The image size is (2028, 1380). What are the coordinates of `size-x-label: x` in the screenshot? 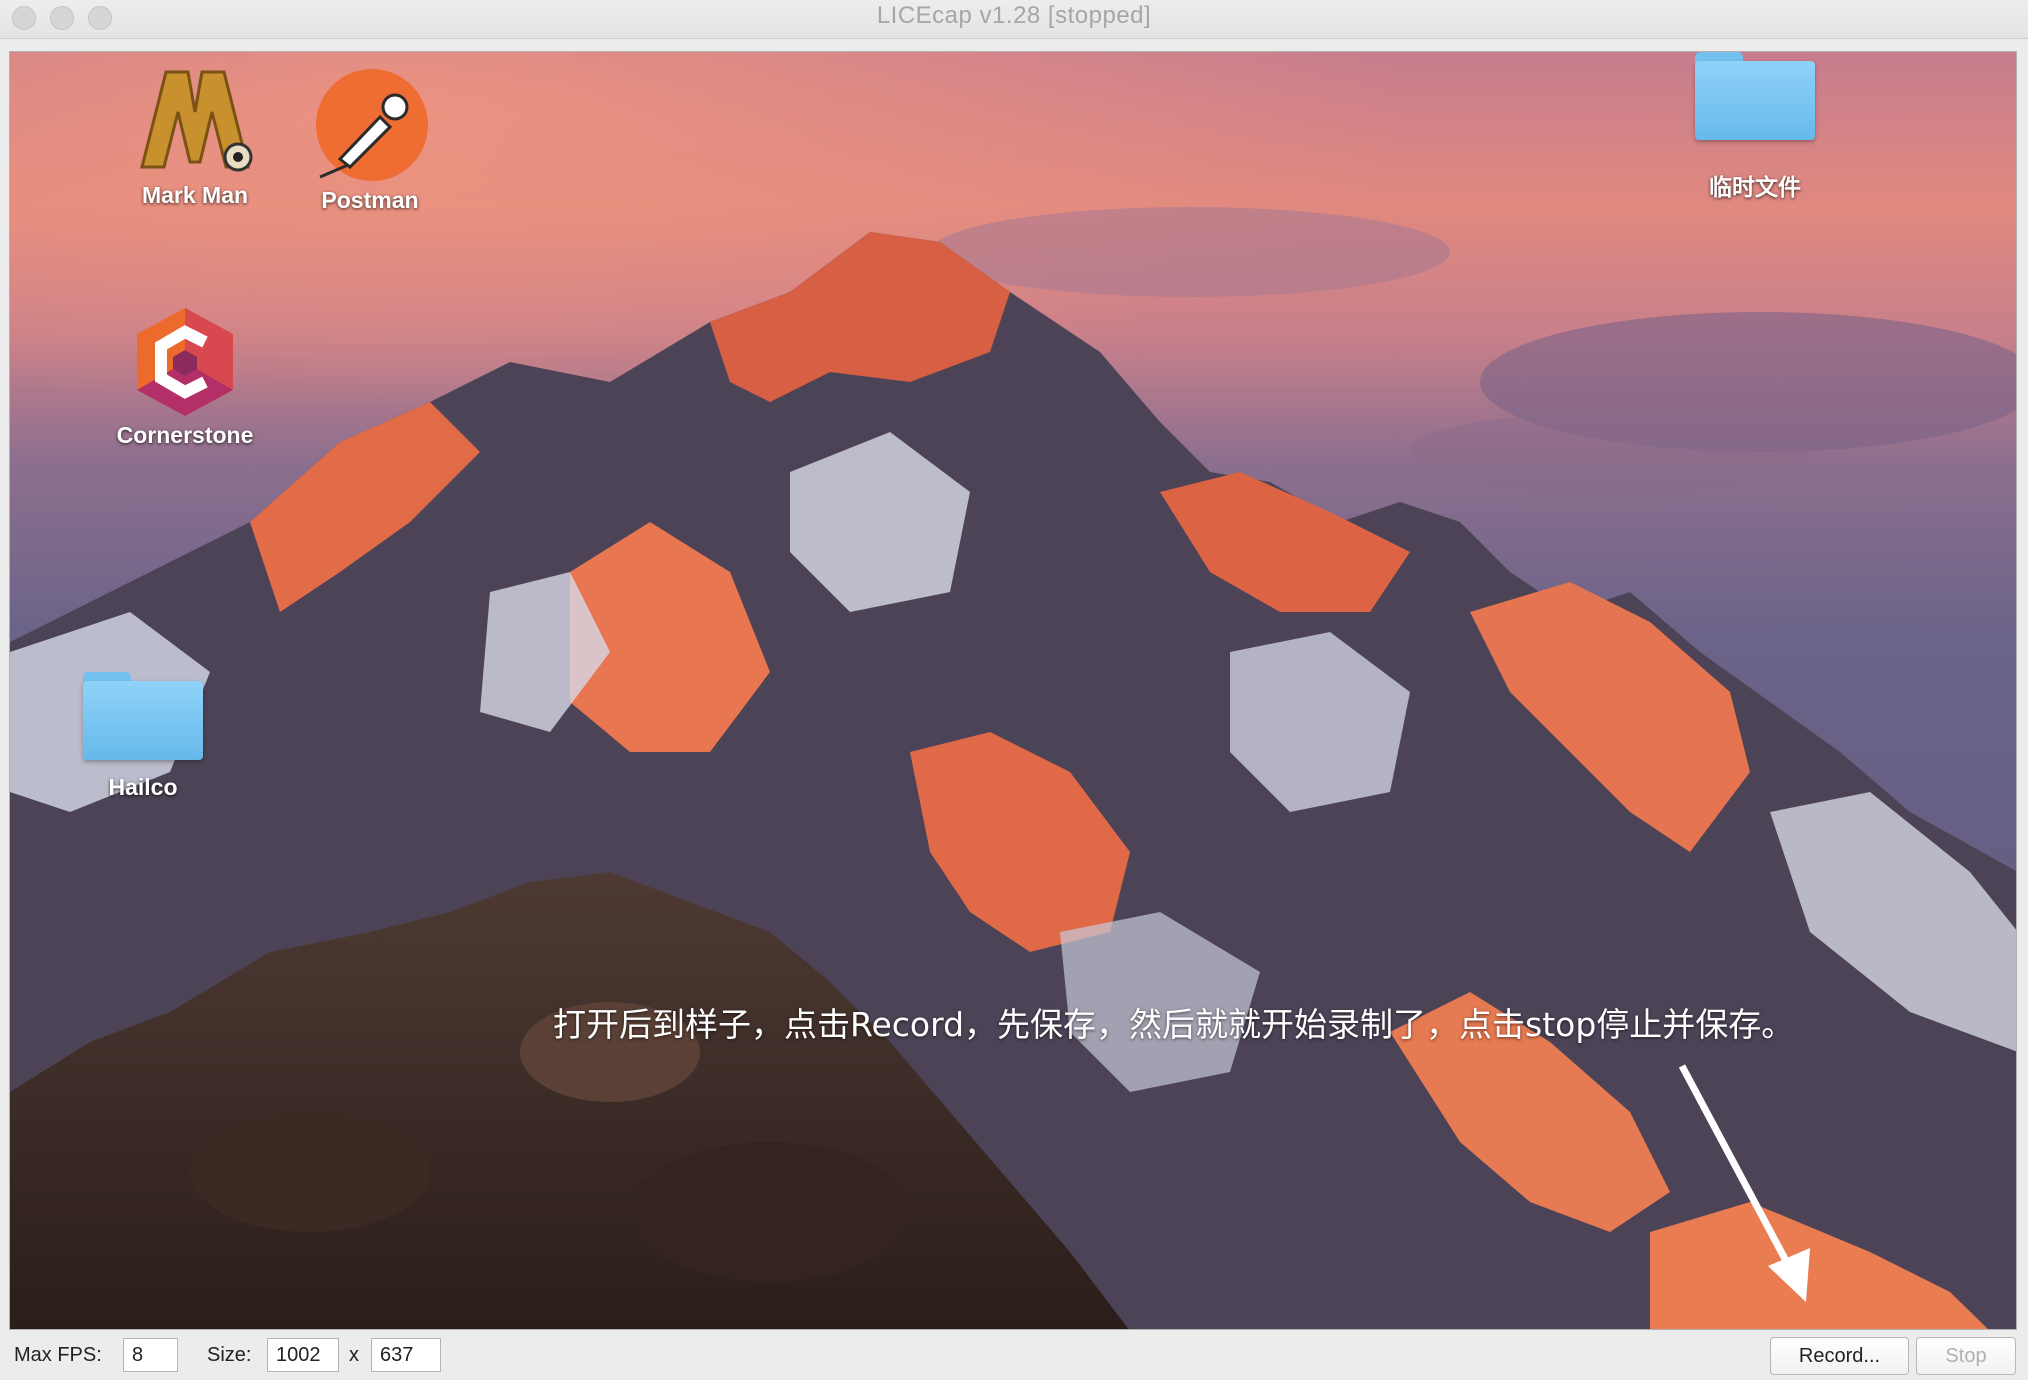 It's located at (354, 1355).